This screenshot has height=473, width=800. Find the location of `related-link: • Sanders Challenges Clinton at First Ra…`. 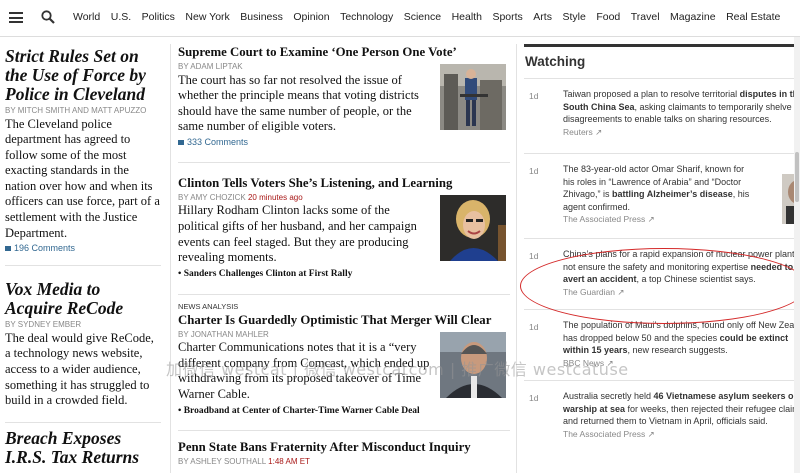

related-link: • Sanders Challenges Clinton at First Ra… is located at coordinates (305, 274).